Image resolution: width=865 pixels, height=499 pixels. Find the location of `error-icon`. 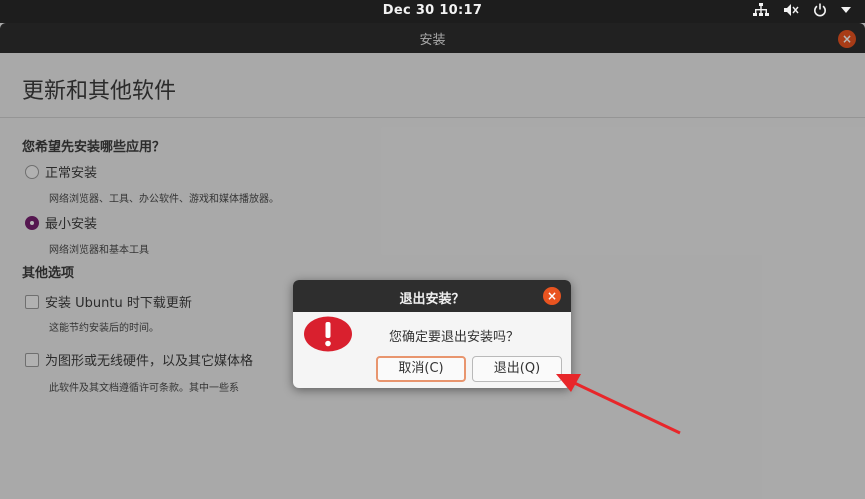

error-icon is located at coordinates (328, 334).